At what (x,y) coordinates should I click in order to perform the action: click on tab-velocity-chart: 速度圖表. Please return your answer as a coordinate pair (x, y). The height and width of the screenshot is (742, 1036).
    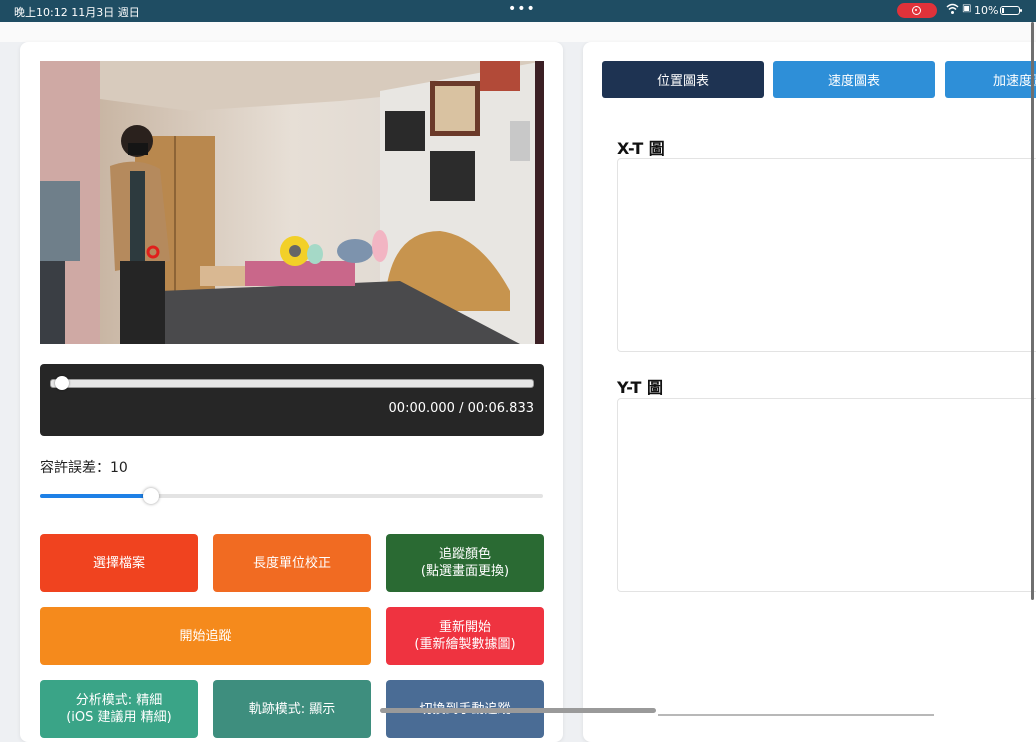
    Looking at the image, I should click on (854, 79).